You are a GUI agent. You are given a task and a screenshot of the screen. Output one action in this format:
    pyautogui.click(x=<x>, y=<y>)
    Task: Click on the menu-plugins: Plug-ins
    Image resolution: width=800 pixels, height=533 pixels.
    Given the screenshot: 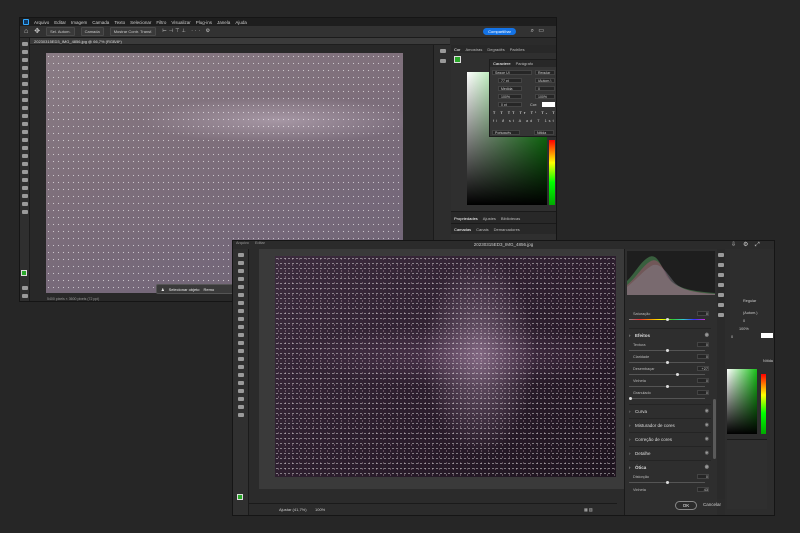 What is the action you would take?
    pyautogui.click(x=204, y=22)
    